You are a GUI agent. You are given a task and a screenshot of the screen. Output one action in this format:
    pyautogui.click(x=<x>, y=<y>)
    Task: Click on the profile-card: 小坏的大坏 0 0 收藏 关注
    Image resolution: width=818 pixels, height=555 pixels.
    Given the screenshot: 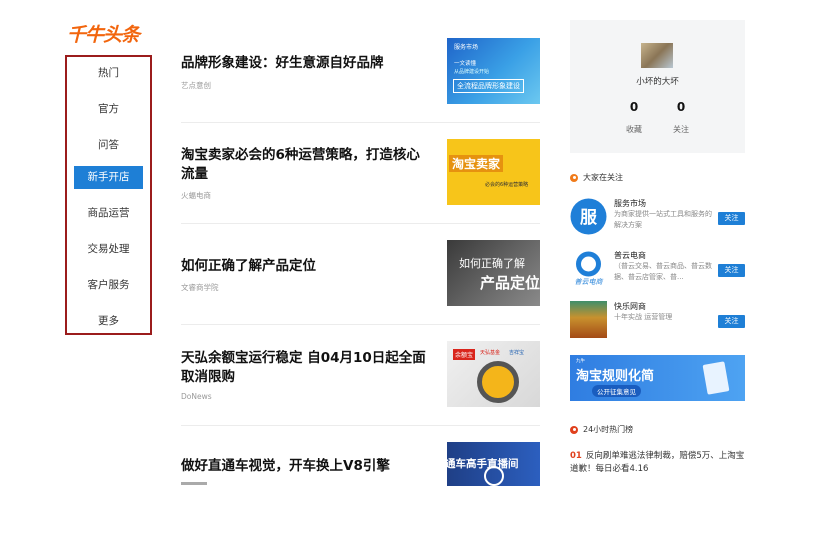 What is the action you would take?
    pyautogui.click(x=657, y=86)
    